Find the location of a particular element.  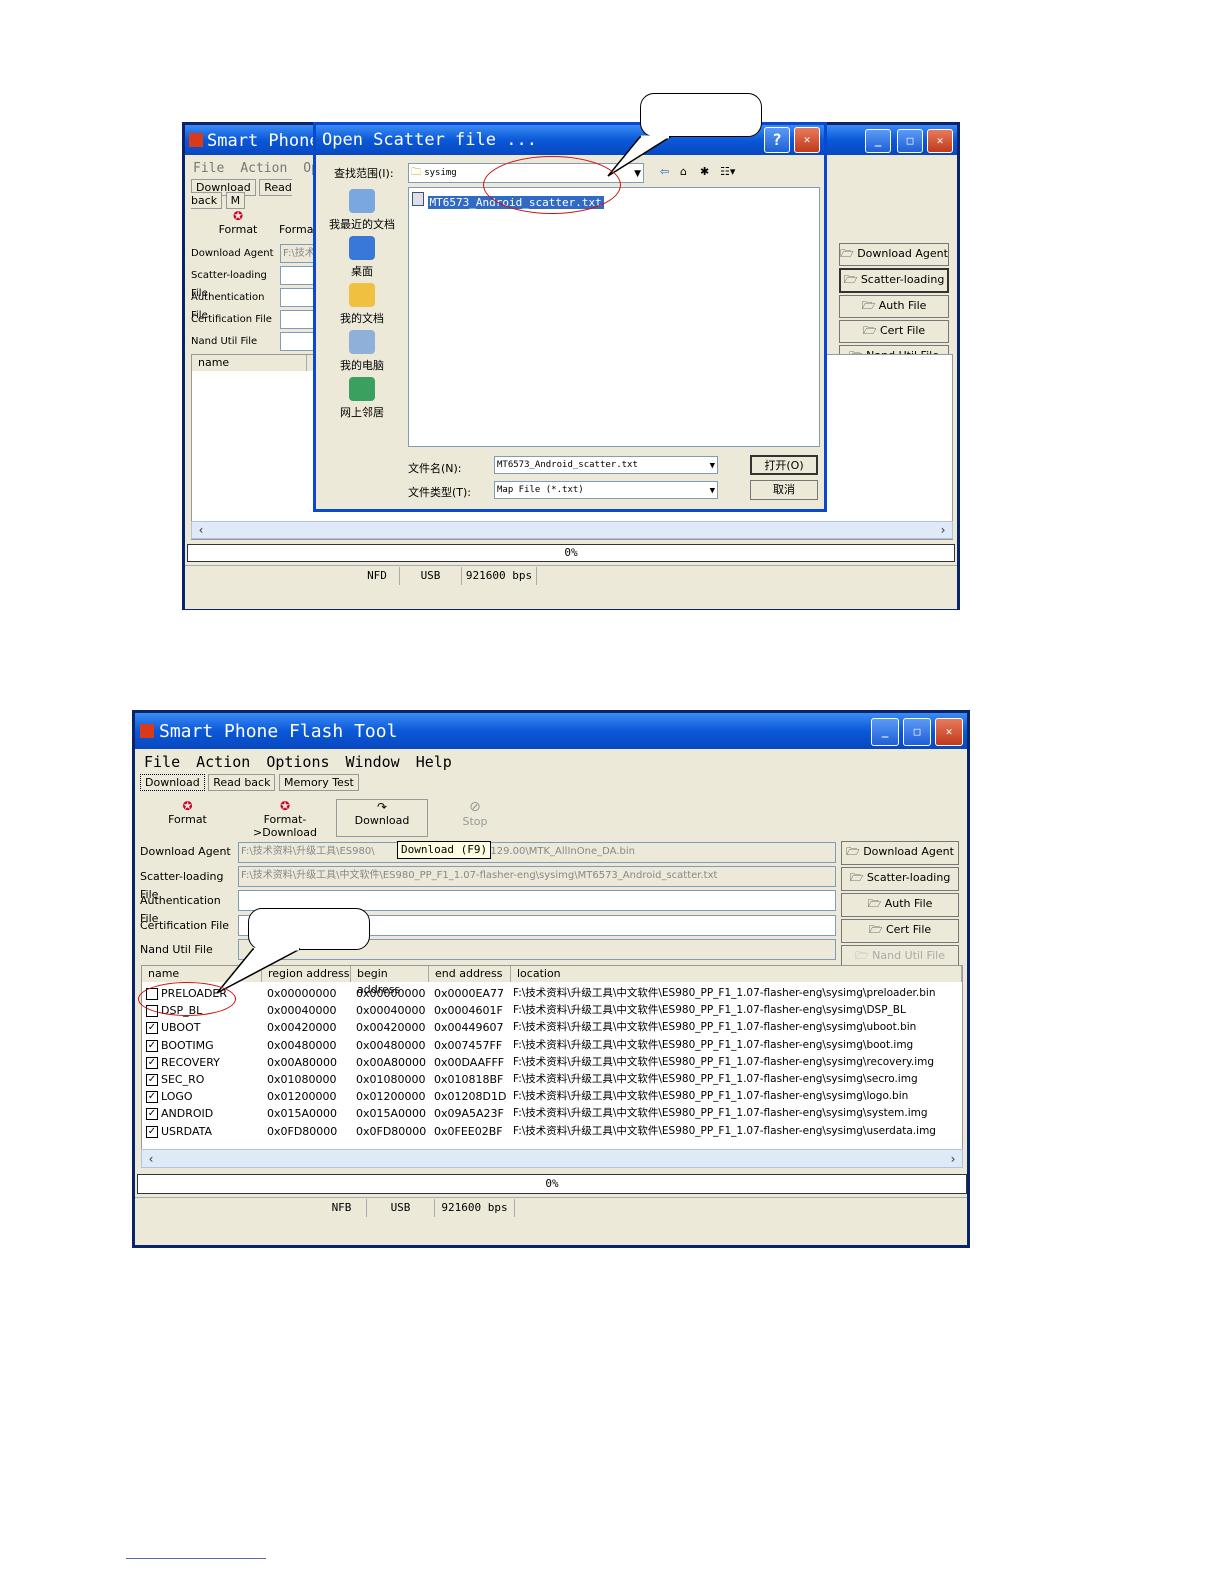

label-cert-file: Certification File is located at coordinates (231, 319).